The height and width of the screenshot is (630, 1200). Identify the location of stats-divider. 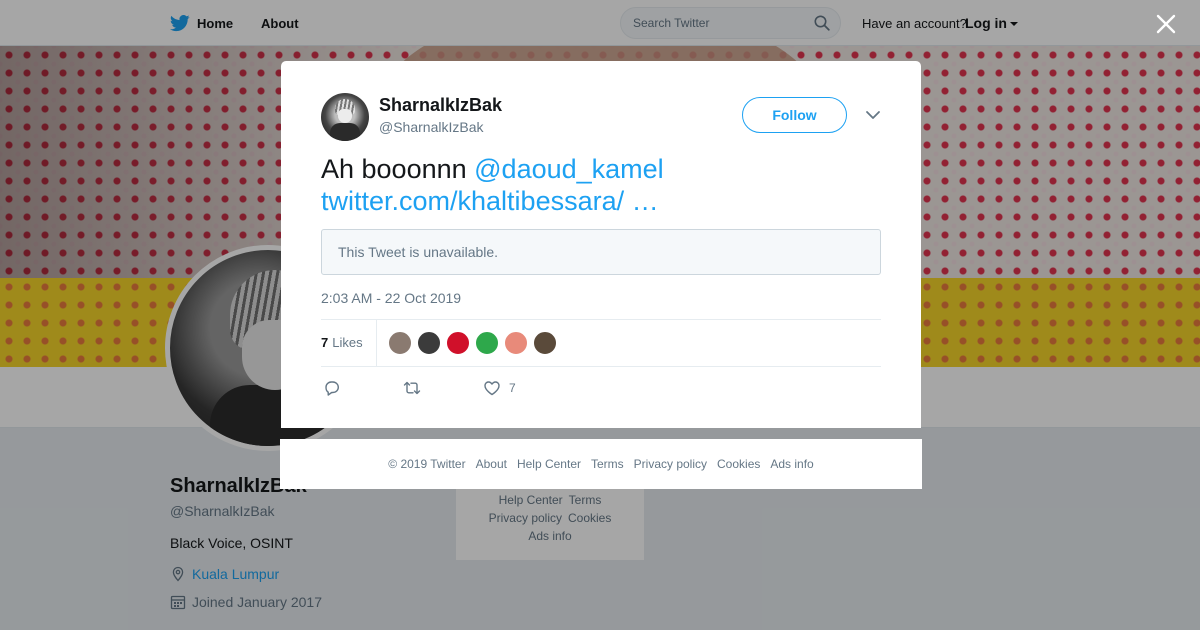
(376, 343).